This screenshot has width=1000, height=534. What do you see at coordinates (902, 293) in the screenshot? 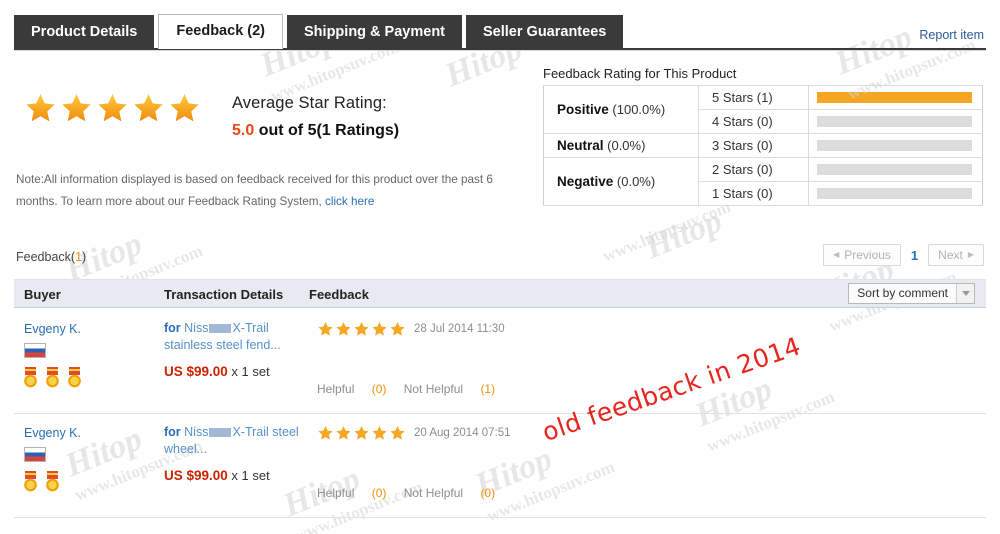
I see `sort-dropdown-value: Sort by comment` at bounding box center [902, 293].